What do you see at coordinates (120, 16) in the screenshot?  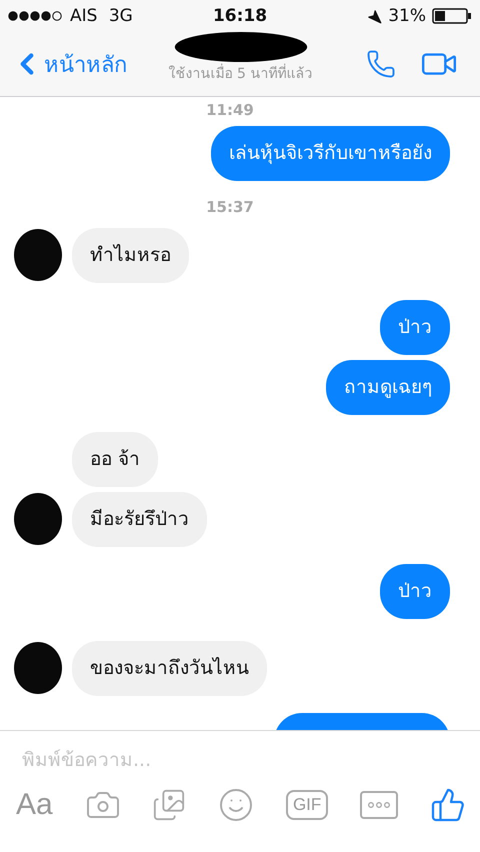 I see `network-type: 3G` at bounding box center [120, 16].